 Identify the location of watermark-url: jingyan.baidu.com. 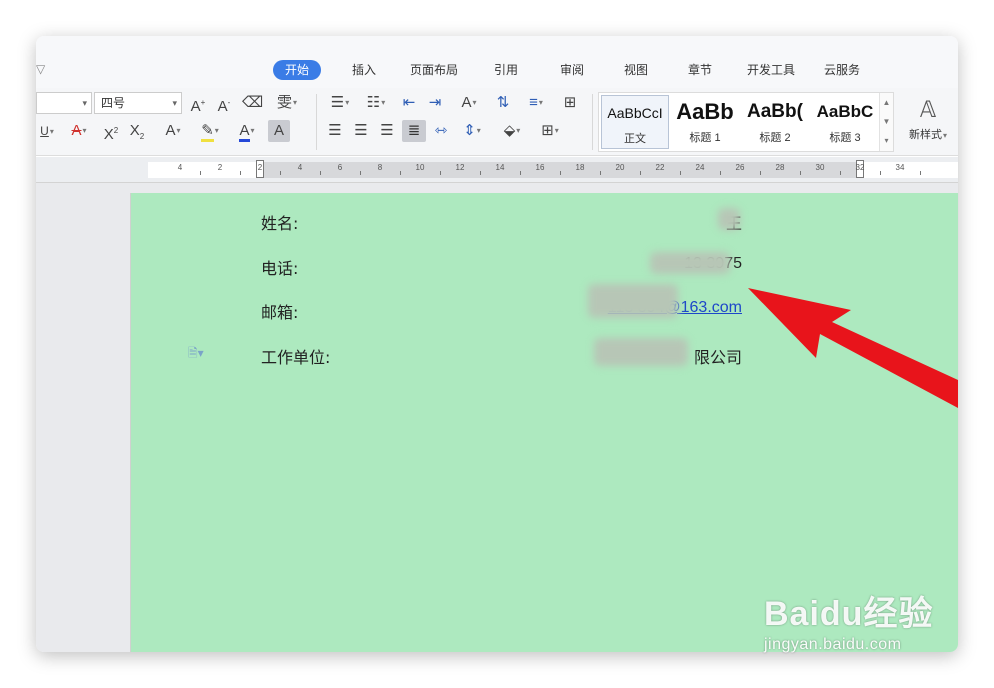
(833, 644).